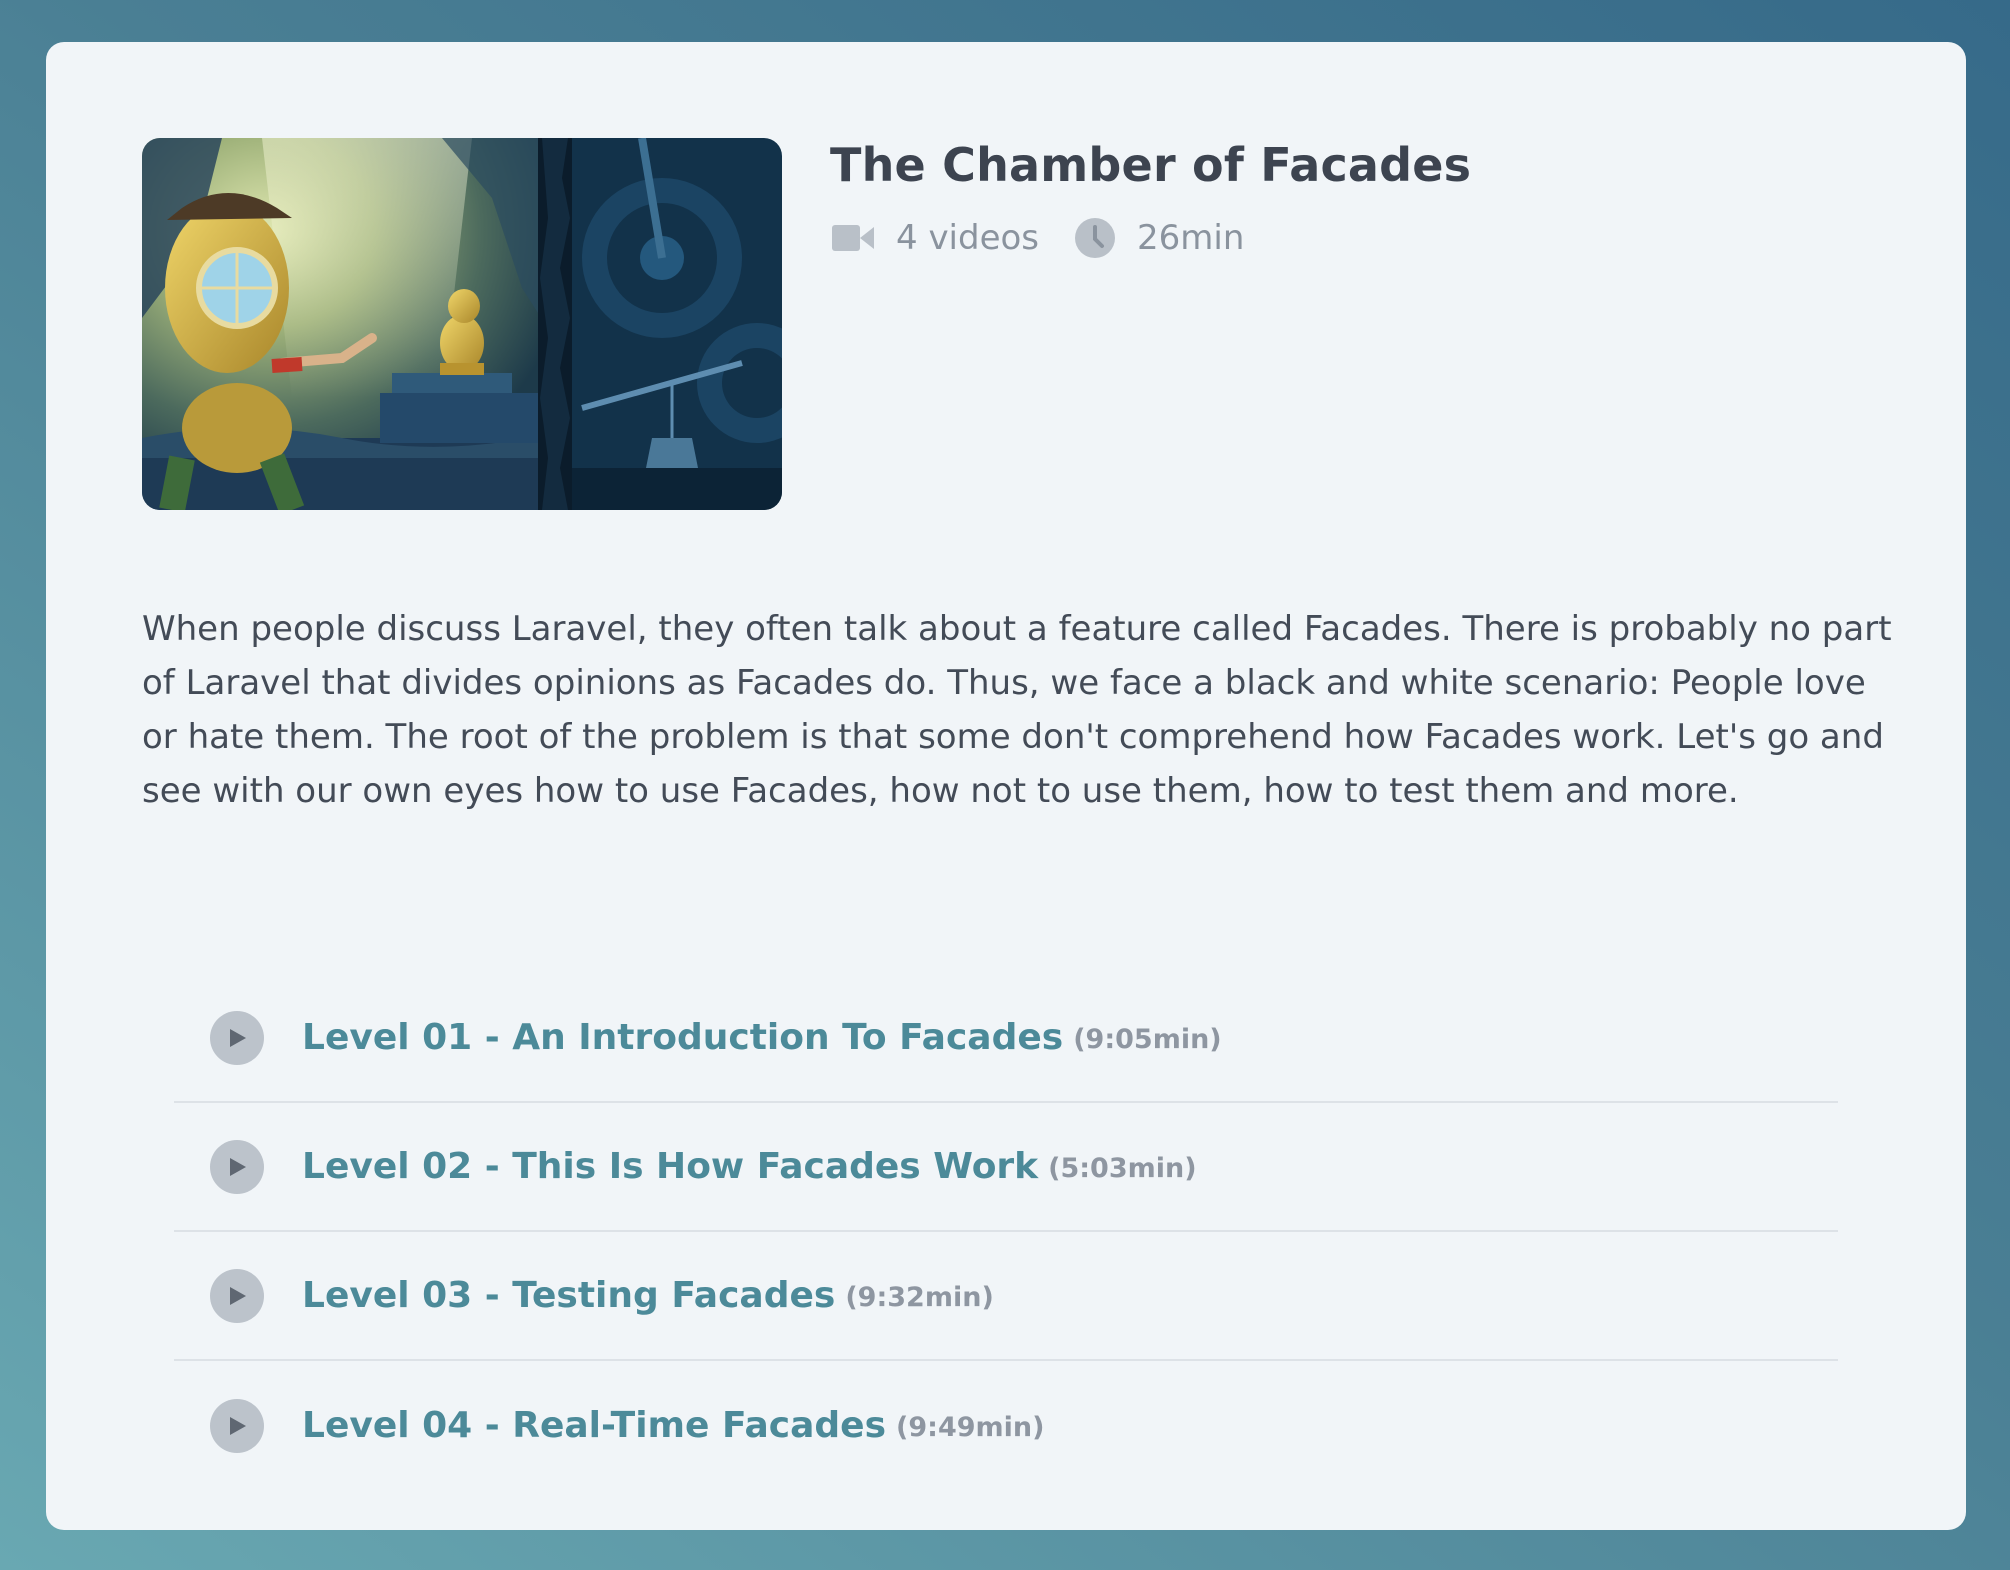 This screenshot has height=1570, width=2010. Describe the element at coordinates (970, 1427) in the screenshot. I see `level-duration: (9:49min)` at that location.